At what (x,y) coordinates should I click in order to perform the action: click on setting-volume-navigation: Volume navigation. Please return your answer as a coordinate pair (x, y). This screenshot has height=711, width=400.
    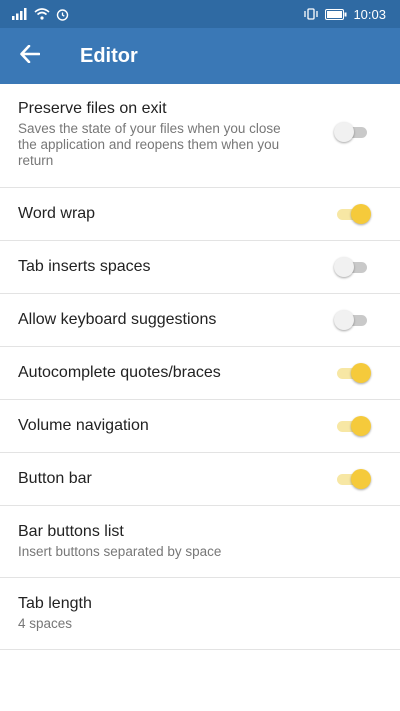
    Looking at the image, I should click on (200, 426).